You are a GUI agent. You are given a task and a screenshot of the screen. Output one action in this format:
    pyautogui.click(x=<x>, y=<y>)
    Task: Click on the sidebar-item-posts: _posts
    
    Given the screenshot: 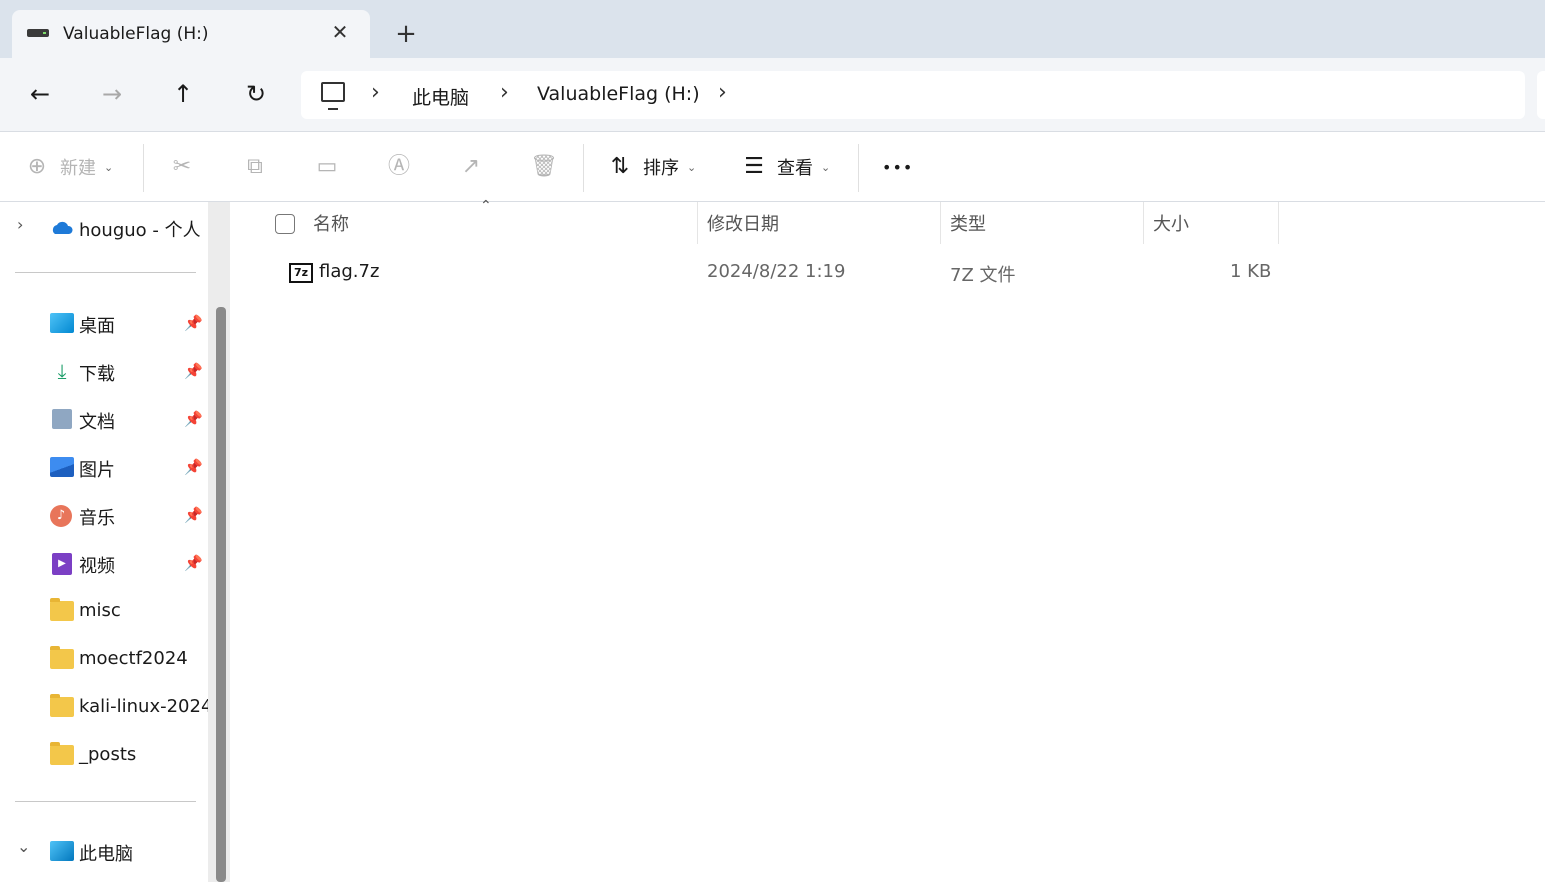 What is the action you would take?
    pyautogui.click(x=105, y=755)
    